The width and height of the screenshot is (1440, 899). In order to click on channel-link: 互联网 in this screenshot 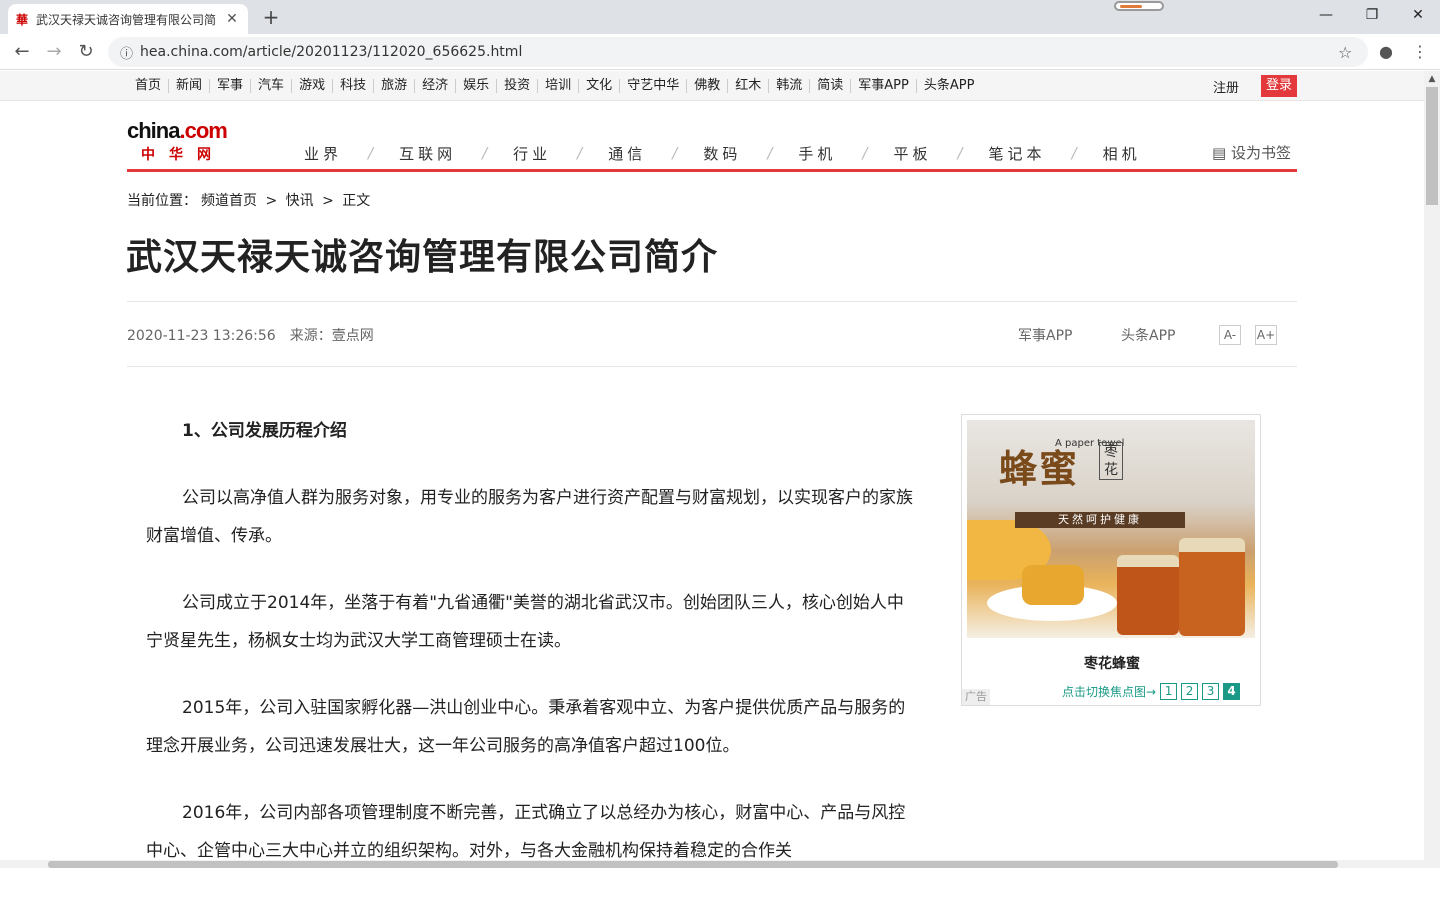, I will do `click(427, 153)`.